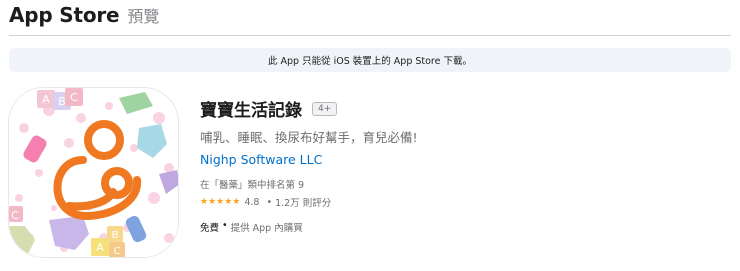 Image resolution: width=740 pixels, height=271 pixels. What do you see at coordinates (15, 215) in the screenshot?
I see `block-letter-c-2: C` at bounding box center [15, 215].